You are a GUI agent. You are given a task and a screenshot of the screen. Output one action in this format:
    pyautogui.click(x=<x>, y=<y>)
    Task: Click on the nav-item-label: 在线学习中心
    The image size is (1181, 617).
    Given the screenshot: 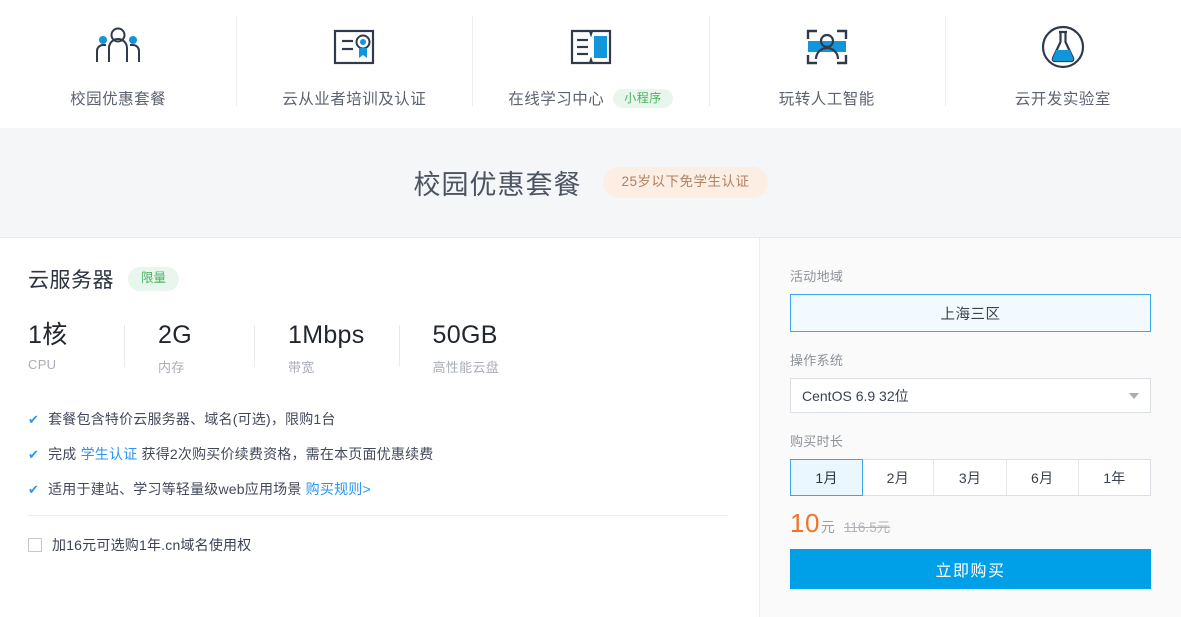 What is the action you would take?
    pyautogui.click(x=556, y=99)
    